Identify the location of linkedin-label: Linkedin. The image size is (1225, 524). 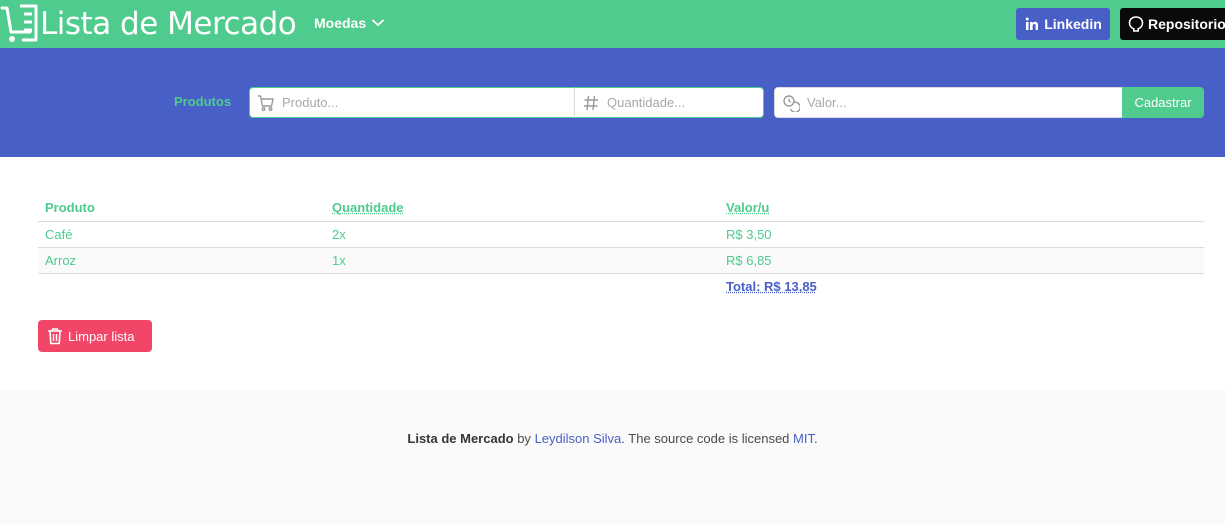
(1073, 24).